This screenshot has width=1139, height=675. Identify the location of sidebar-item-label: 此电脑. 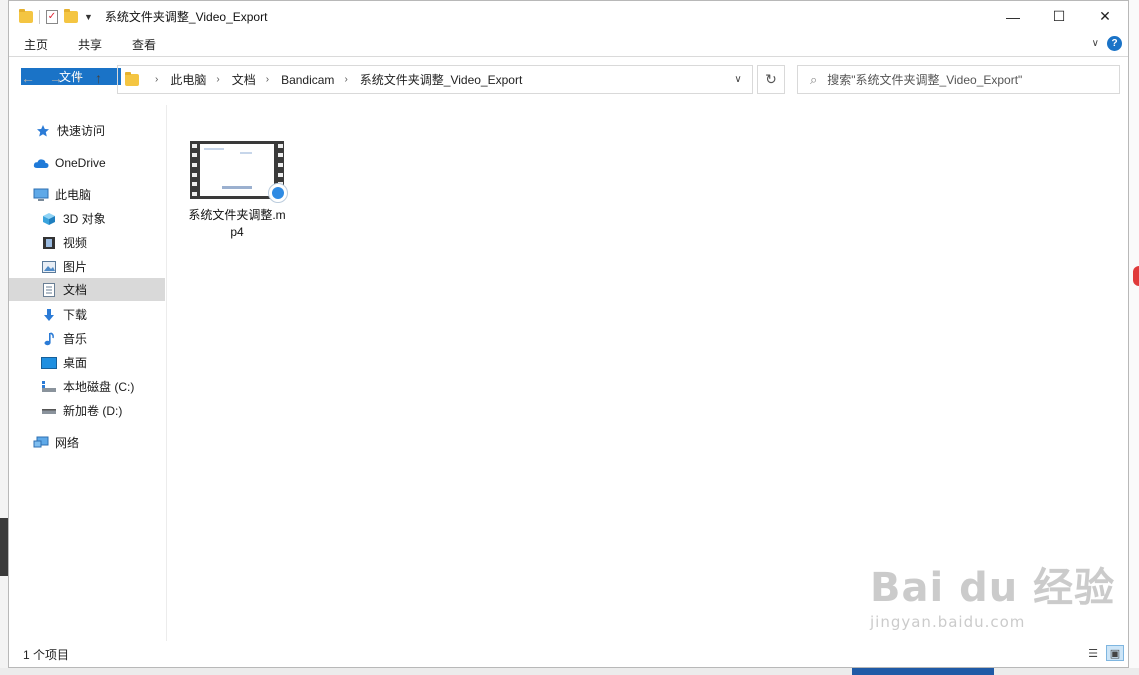
(73, 195).